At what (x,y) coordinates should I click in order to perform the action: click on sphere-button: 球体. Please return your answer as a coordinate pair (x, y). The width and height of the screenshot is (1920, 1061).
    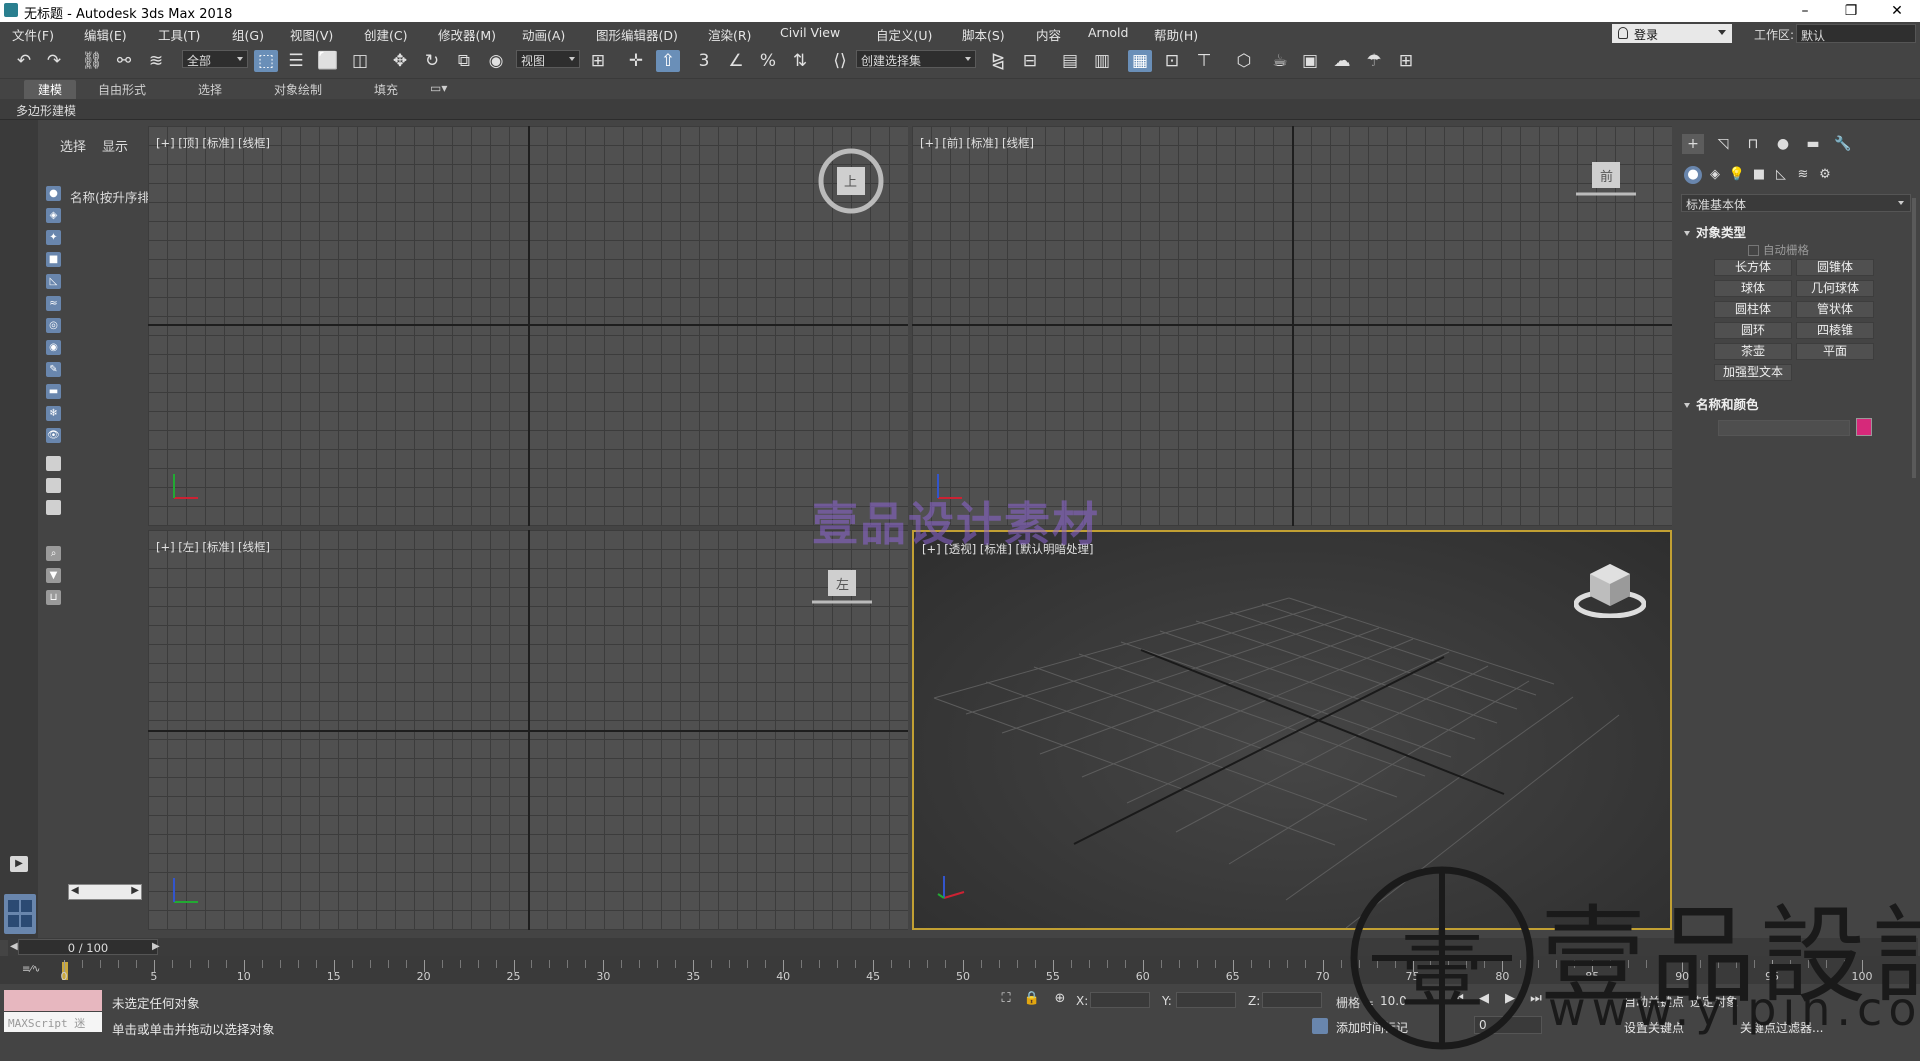
    Looking at the image, I should click on (1753, 288).